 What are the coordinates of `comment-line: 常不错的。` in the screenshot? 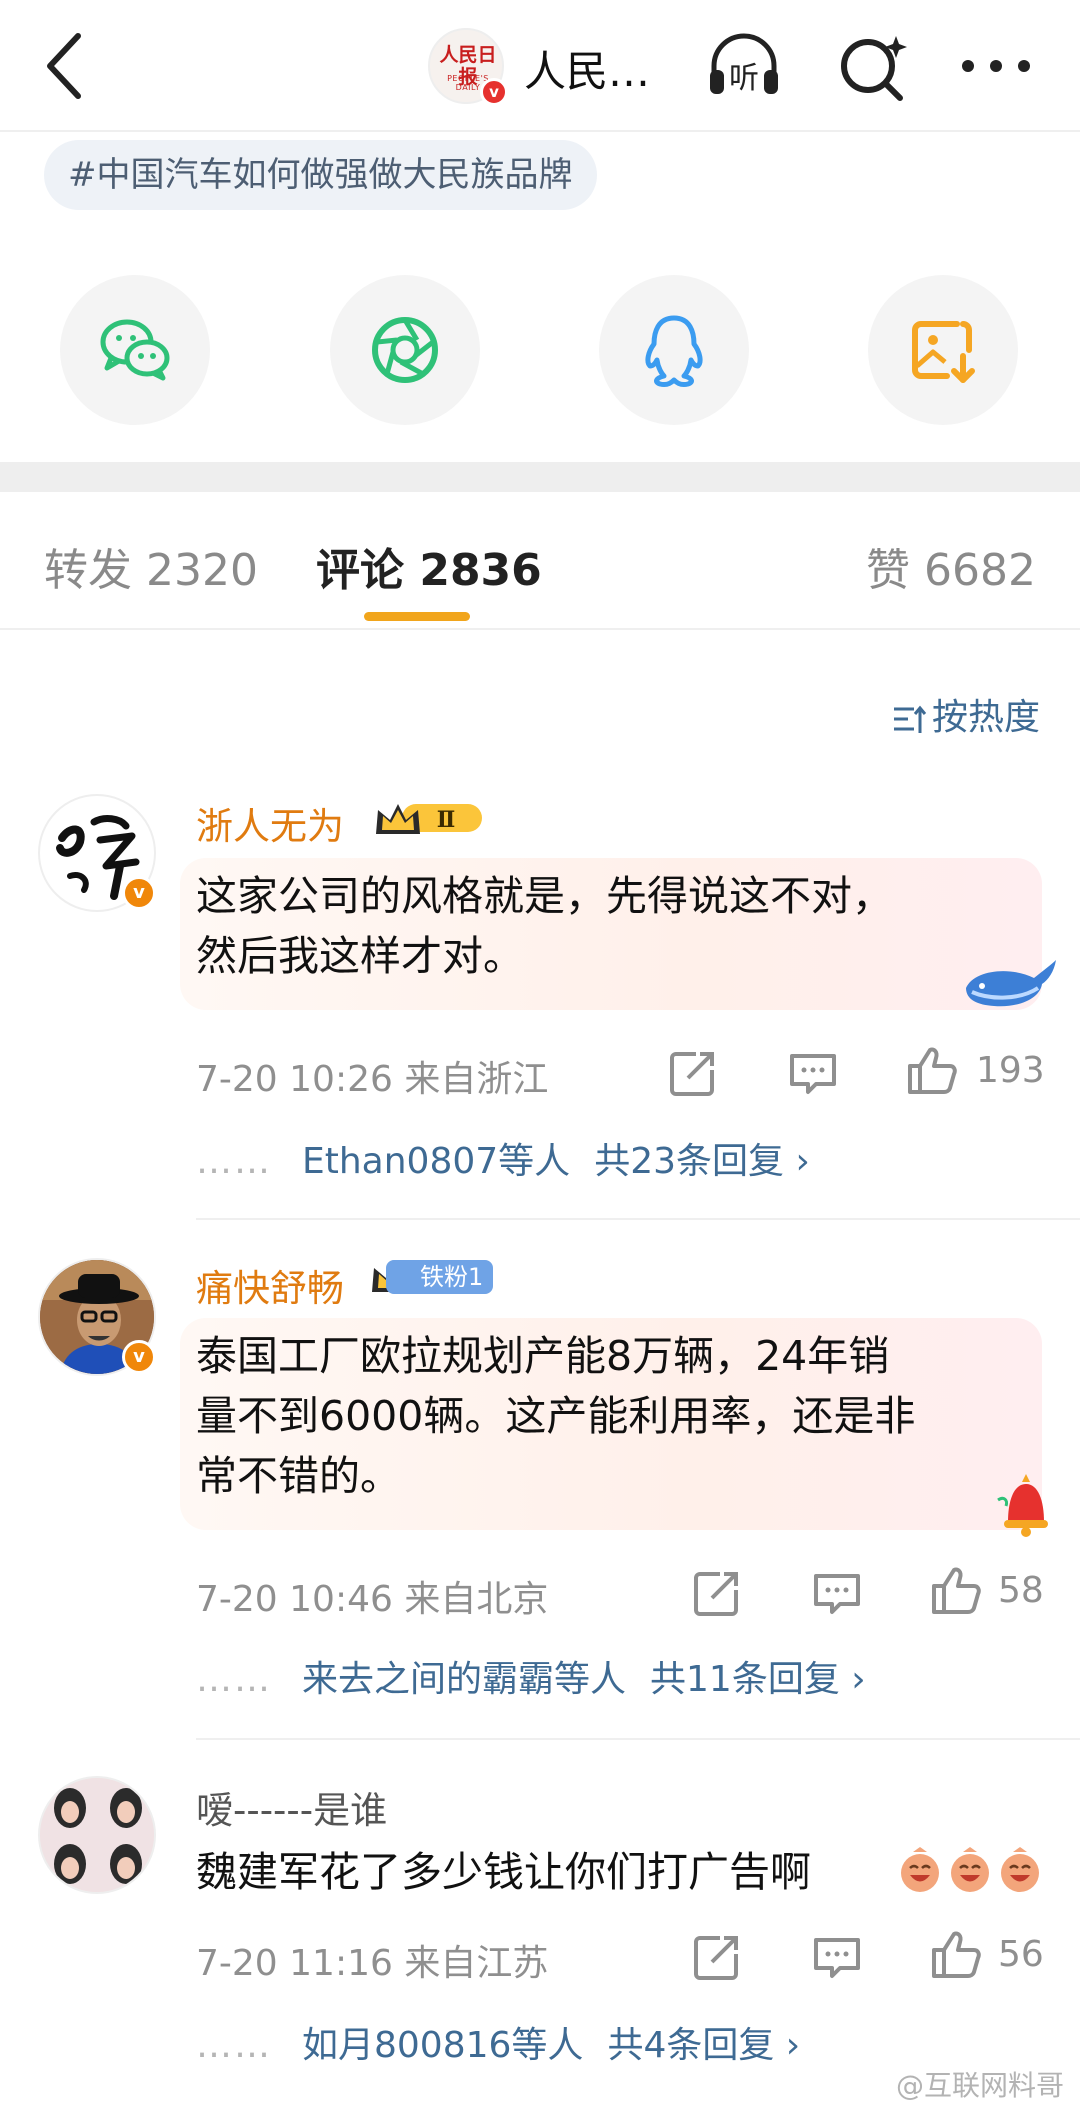 It's located at (298, 1476).